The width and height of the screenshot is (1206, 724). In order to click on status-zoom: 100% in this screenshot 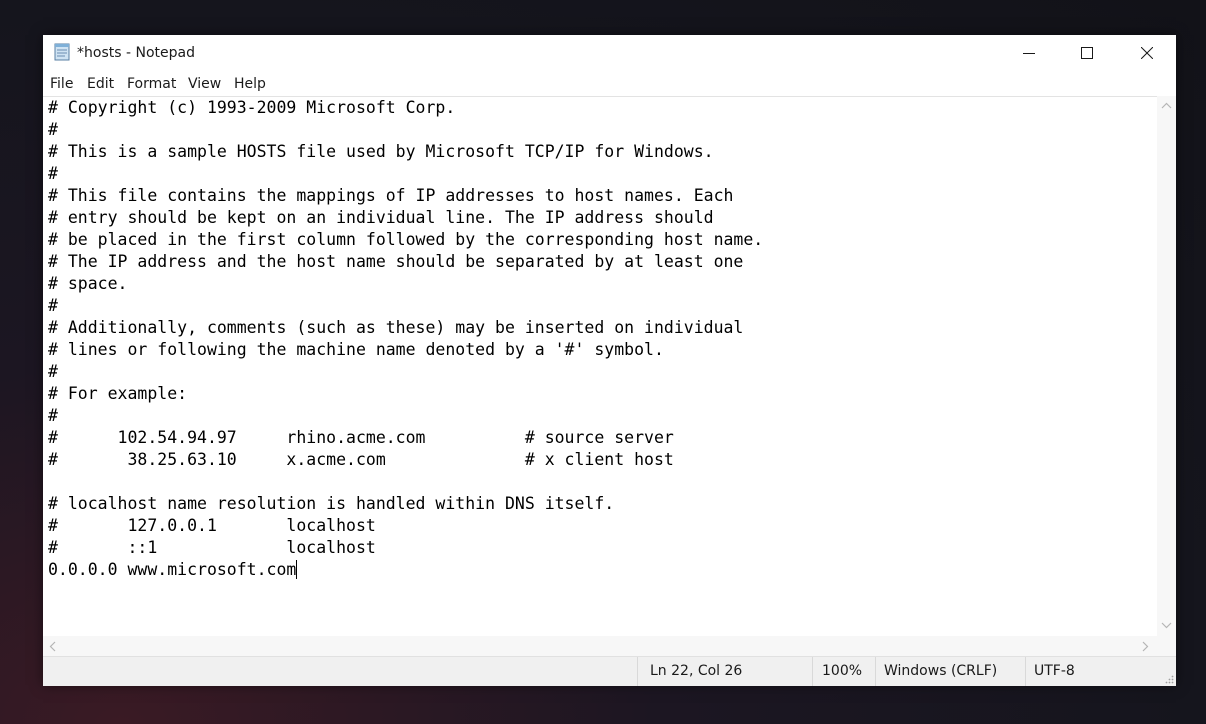, I will do `click(842, 671)`.